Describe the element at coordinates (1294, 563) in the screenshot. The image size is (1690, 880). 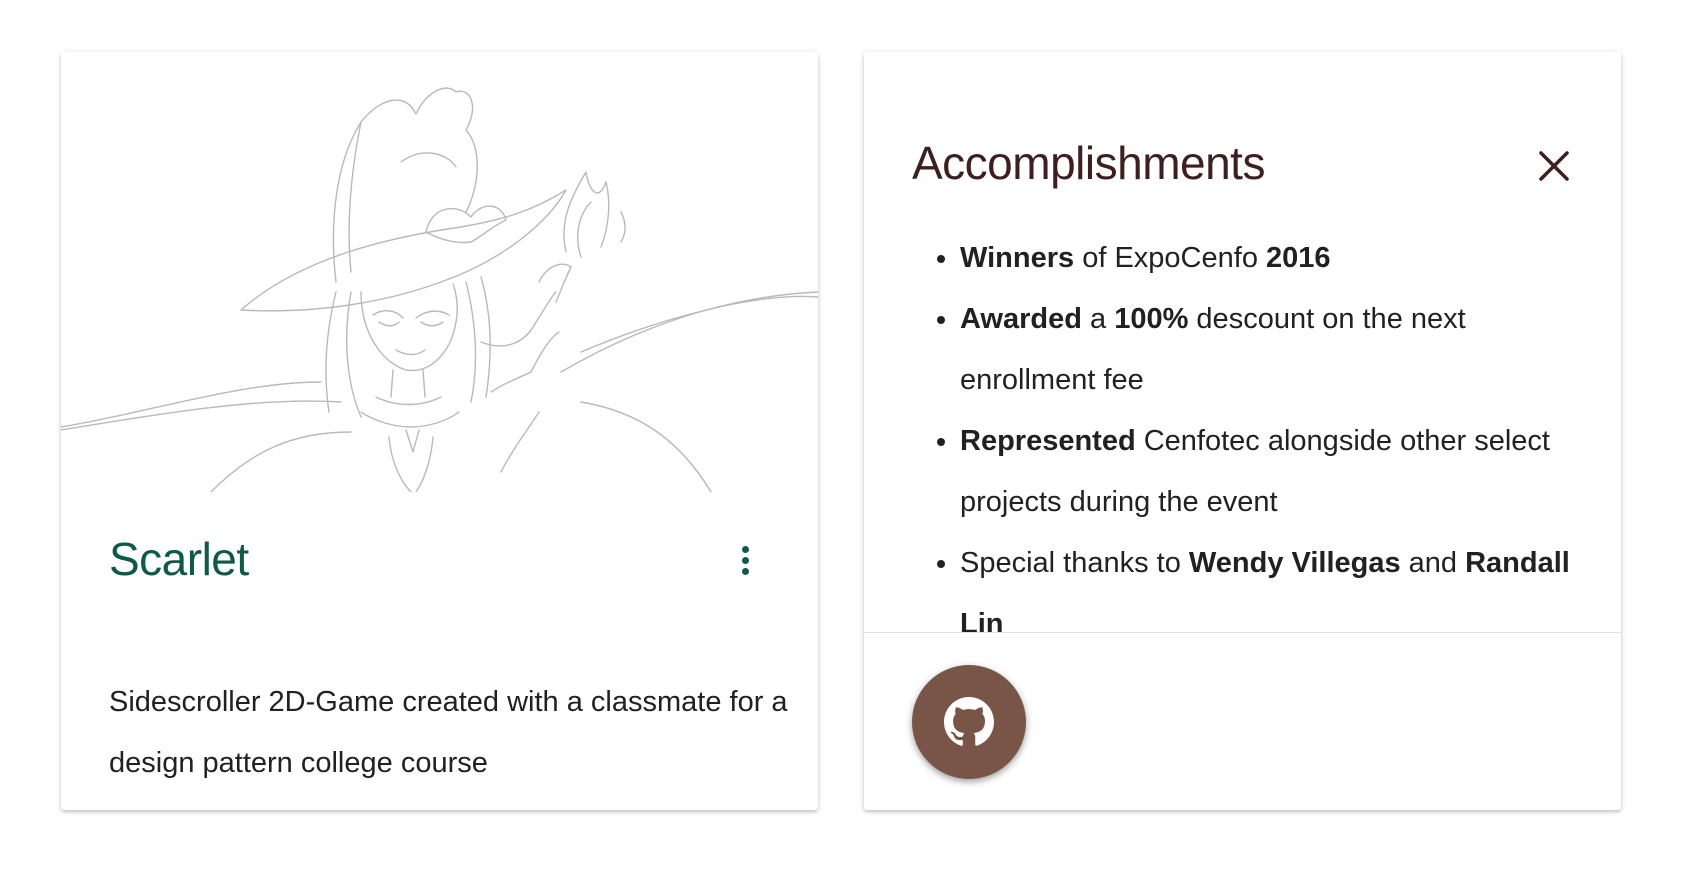
I see `list-item-bold-text: Wendy Villegas` at that location.